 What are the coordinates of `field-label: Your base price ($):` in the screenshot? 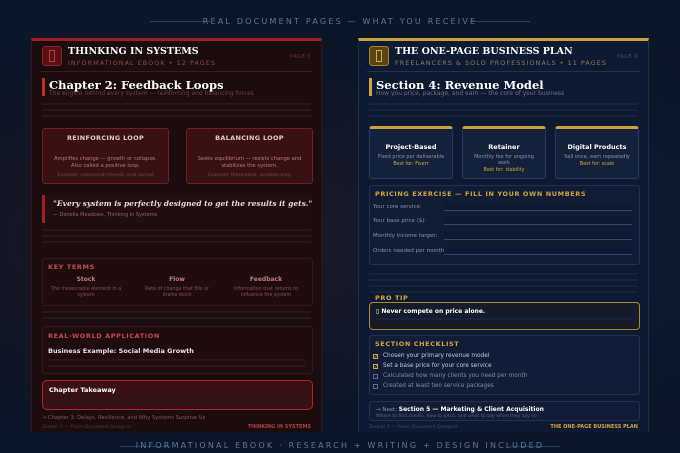 It's located at (400, 221).